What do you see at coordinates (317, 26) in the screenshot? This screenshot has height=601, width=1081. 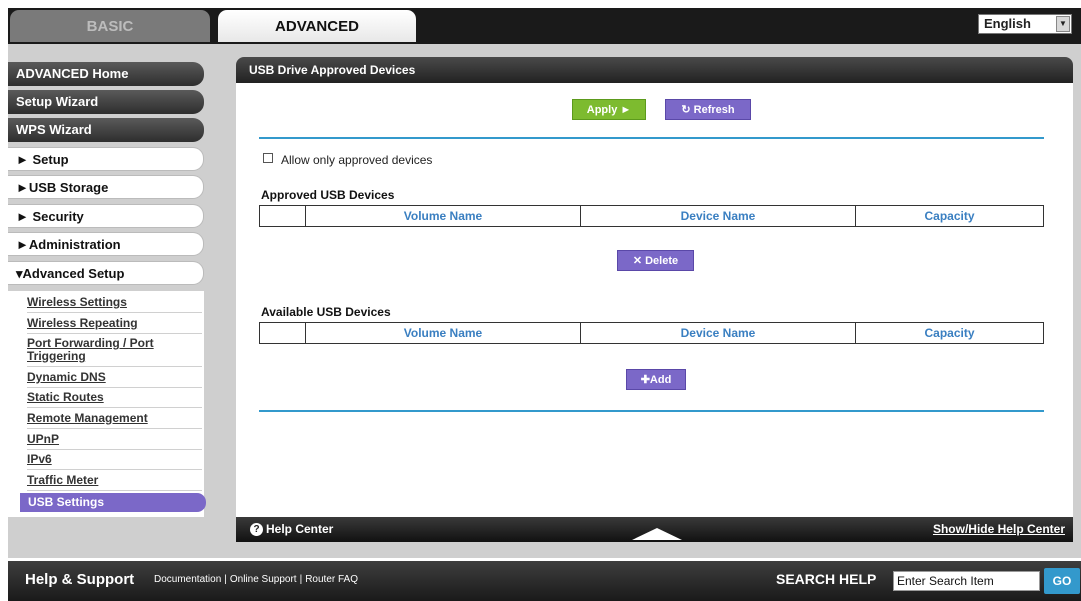 I see `tab-advanced: ADVANCED` at bounding box center [317, 26].